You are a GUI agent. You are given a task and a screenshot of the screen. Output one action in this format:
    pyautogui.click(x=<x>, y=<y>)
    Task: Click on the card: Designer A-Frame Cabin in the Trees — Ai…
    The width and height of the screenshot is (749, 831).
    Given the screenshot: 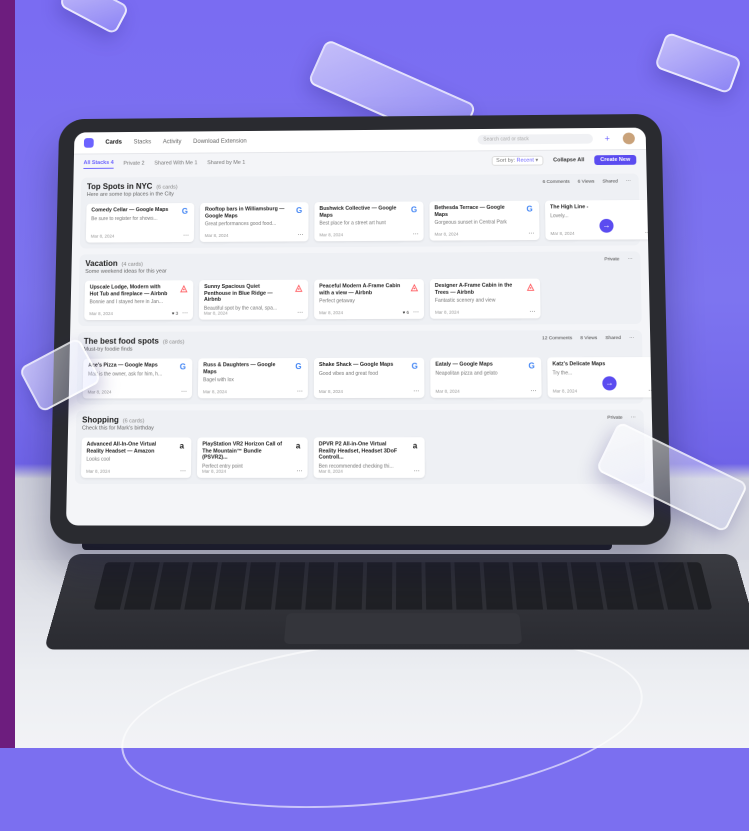 What is the action you would take?
    pyautogui.click(x=485, y=298)
    